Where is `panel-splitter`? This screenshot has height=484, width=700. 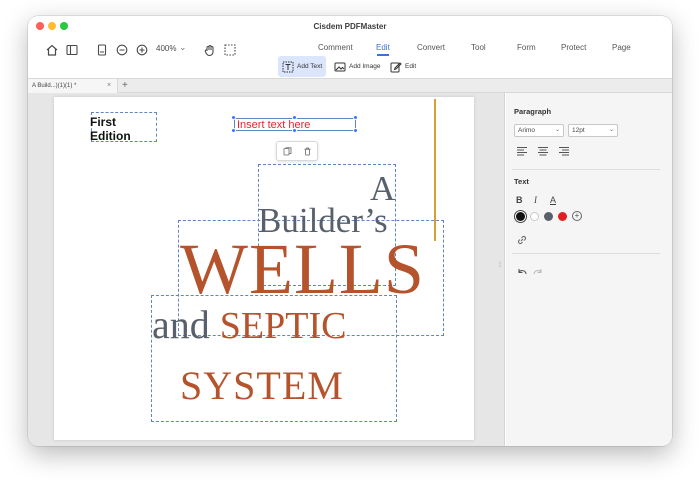 panel-splitter is located at coordinates (504, 269).